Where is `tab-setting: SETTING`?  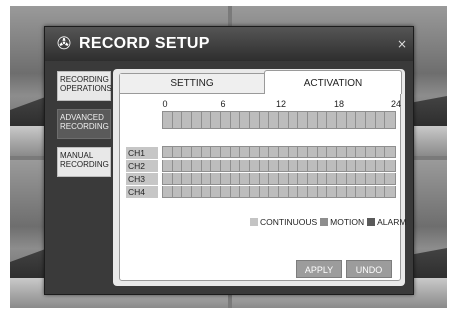
tab-setting: SETTING is located at coordinates (192, 84).